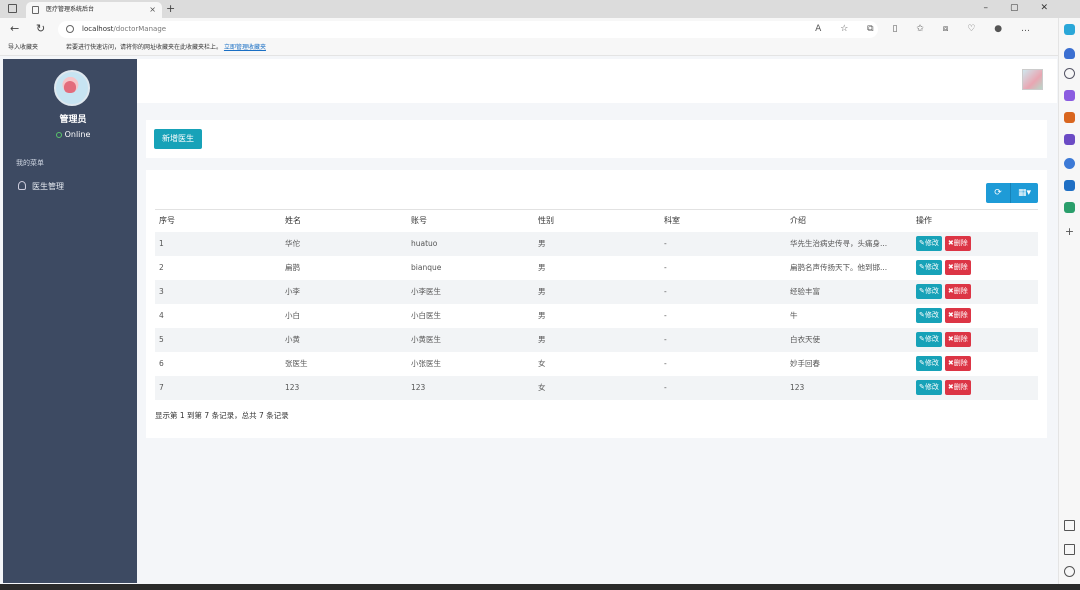 The width and height of the screenshot is (1080, 590). I want to click on refresh-icon: ⟳, so click(998, 193).